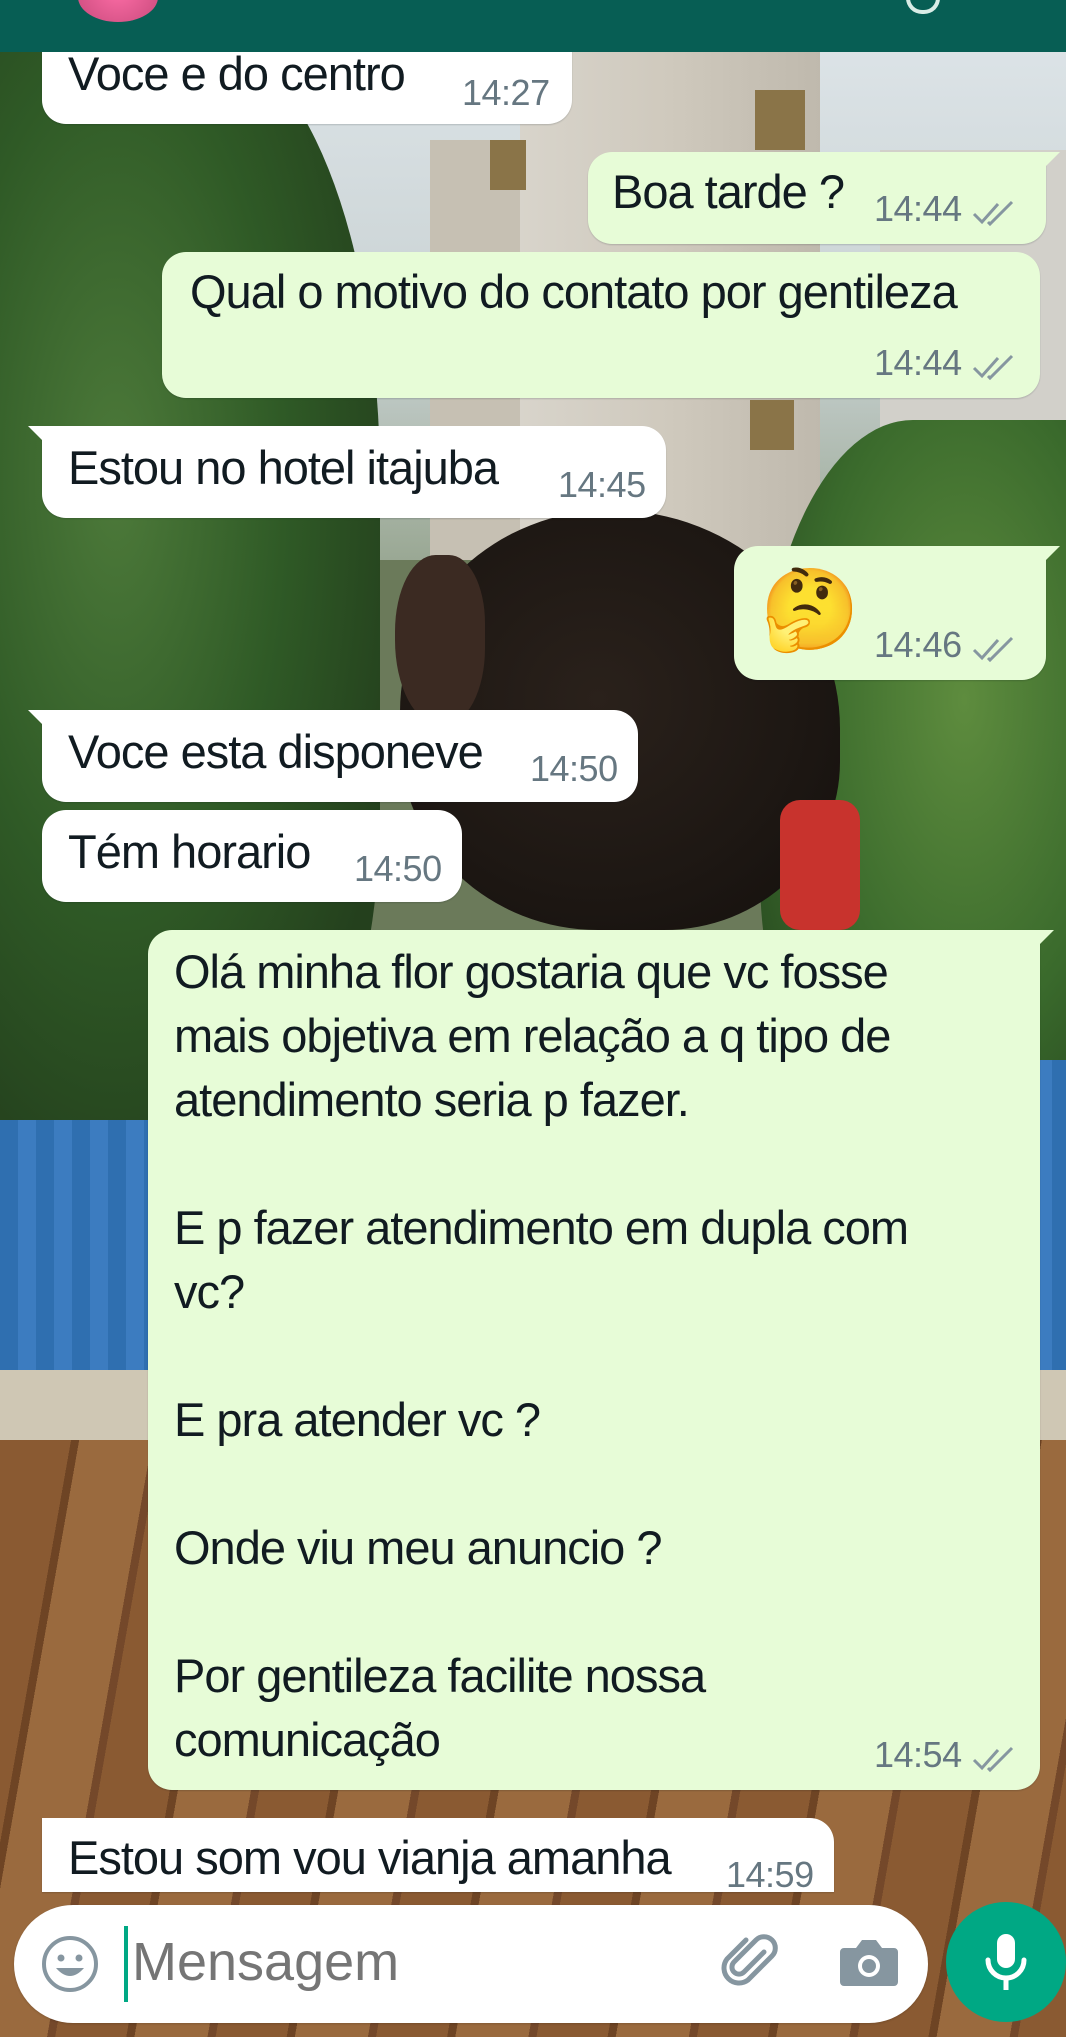 The width and height of the screenshot is (1066, 2037). I want to click on voice-record-button, so click(1006, 1962).